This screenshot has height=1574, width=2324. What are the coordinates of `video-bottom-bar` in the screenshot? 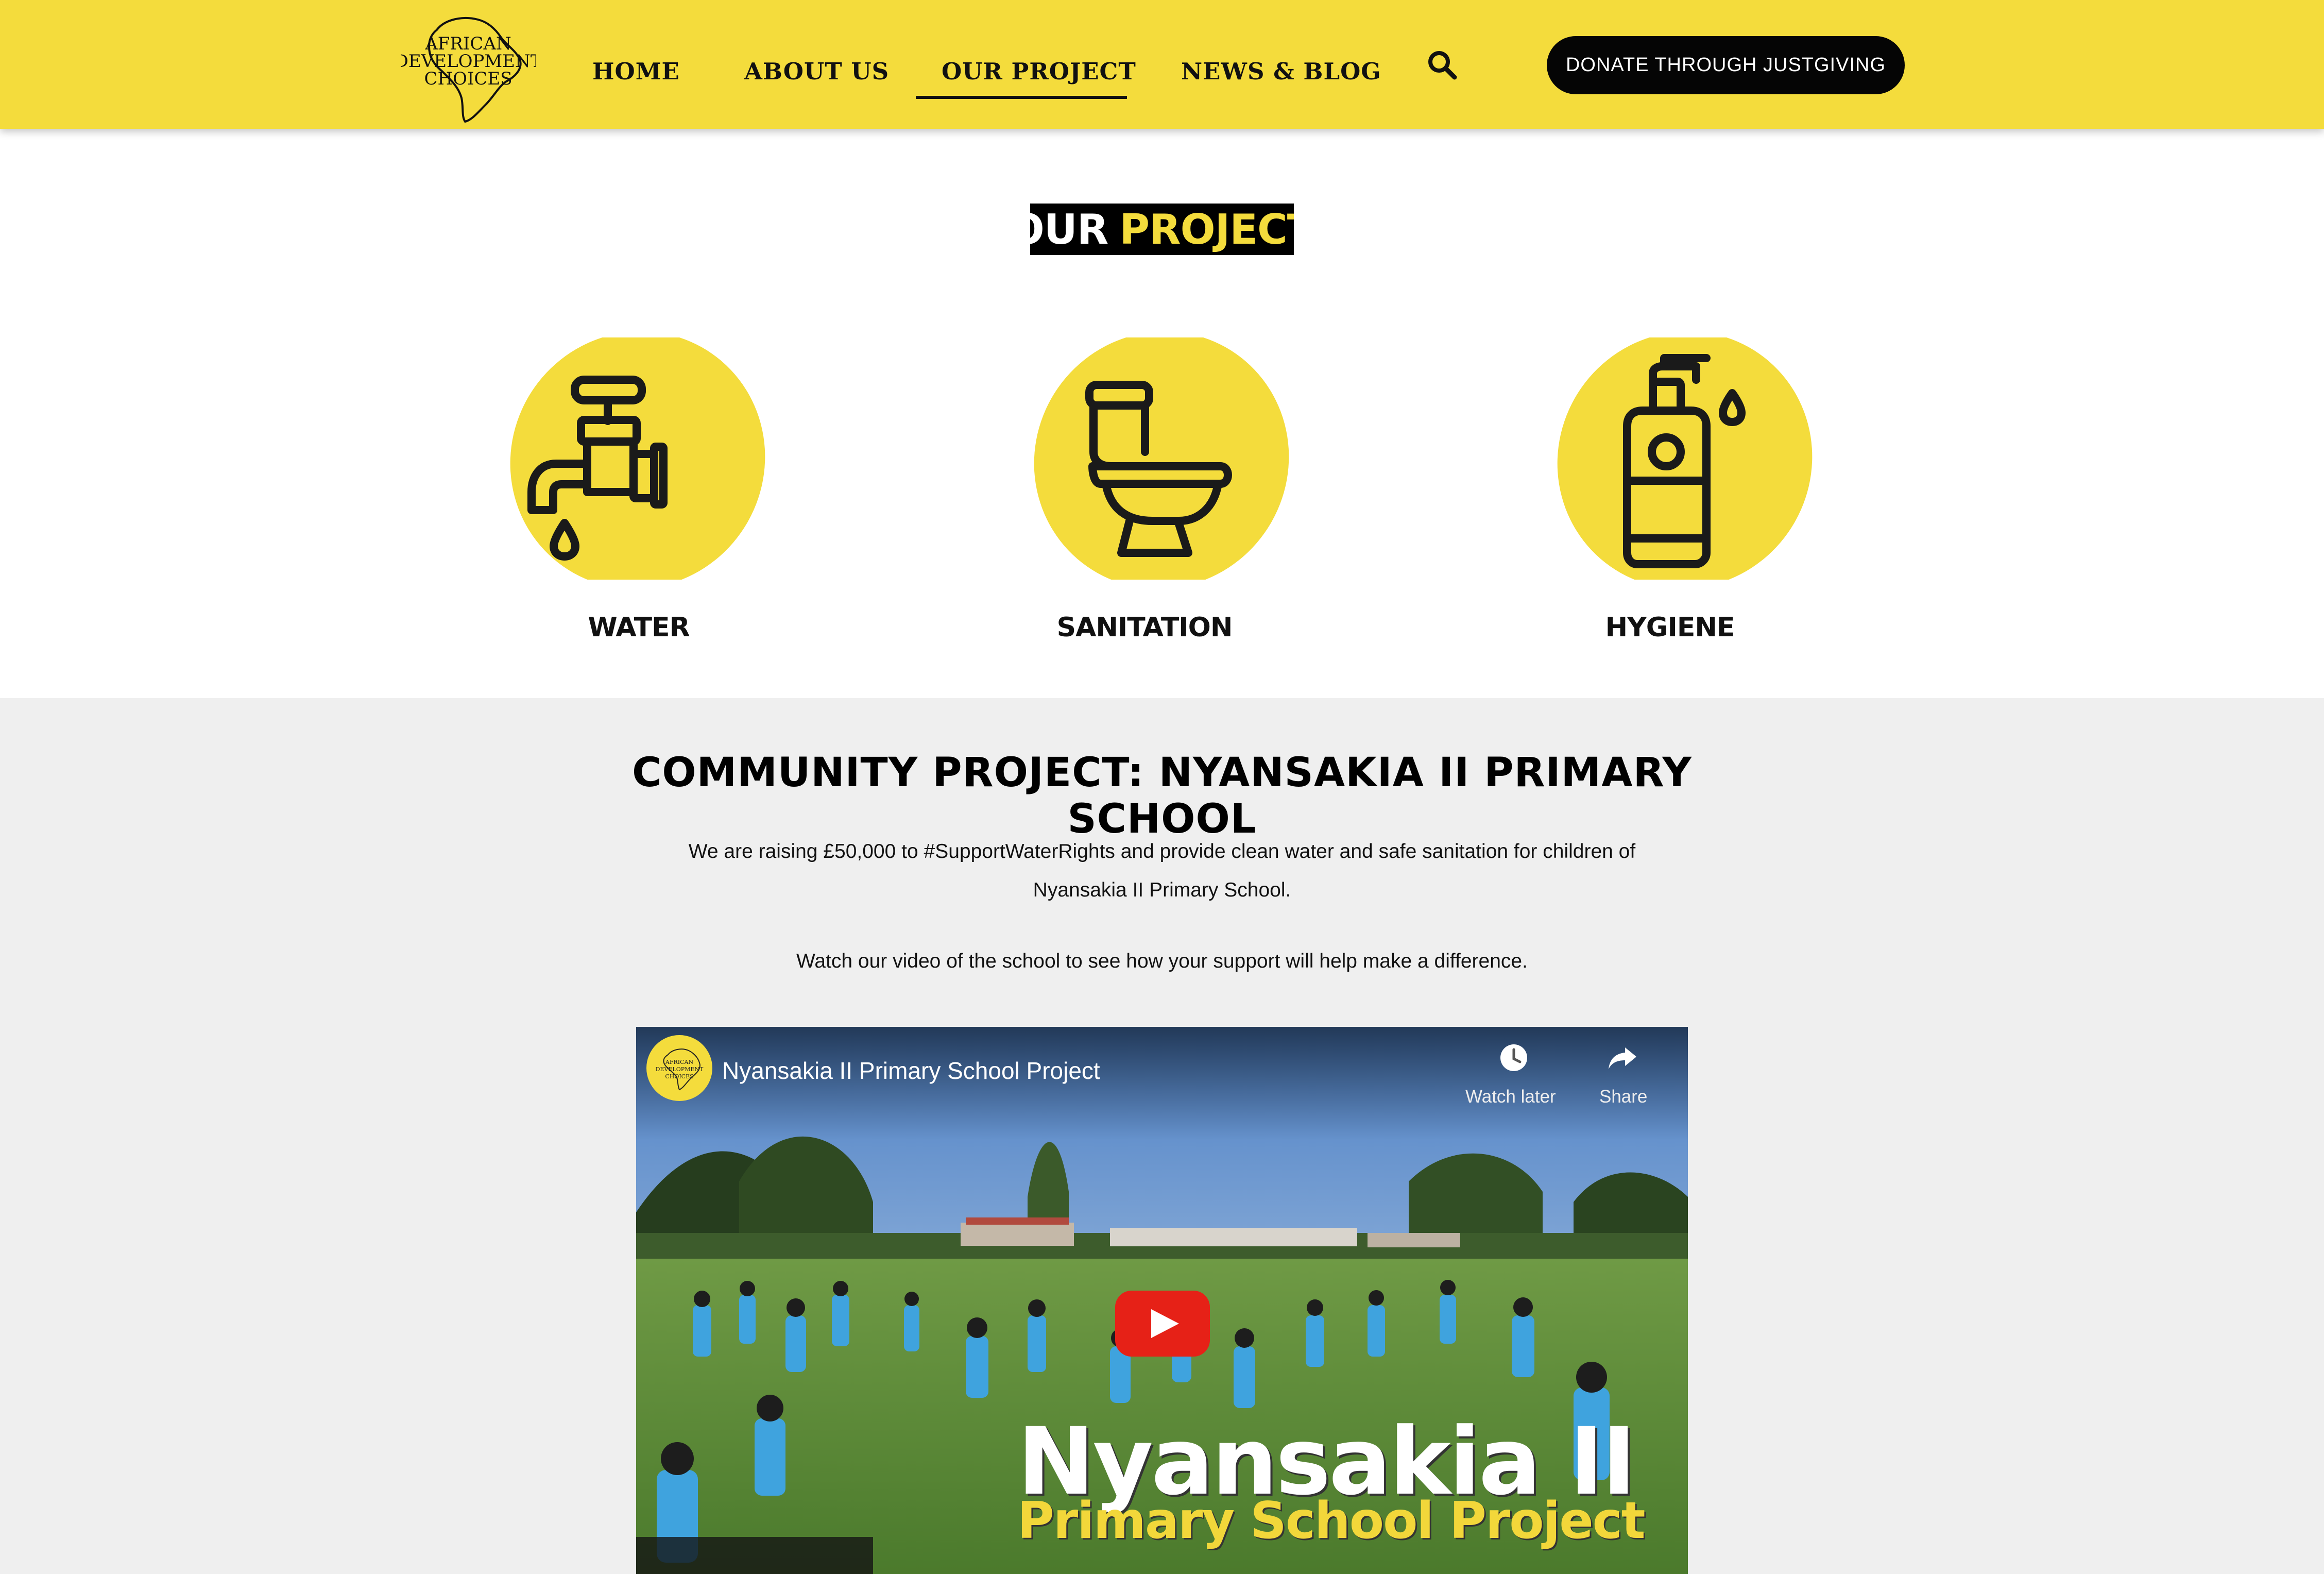 It's located at (754, 1555).